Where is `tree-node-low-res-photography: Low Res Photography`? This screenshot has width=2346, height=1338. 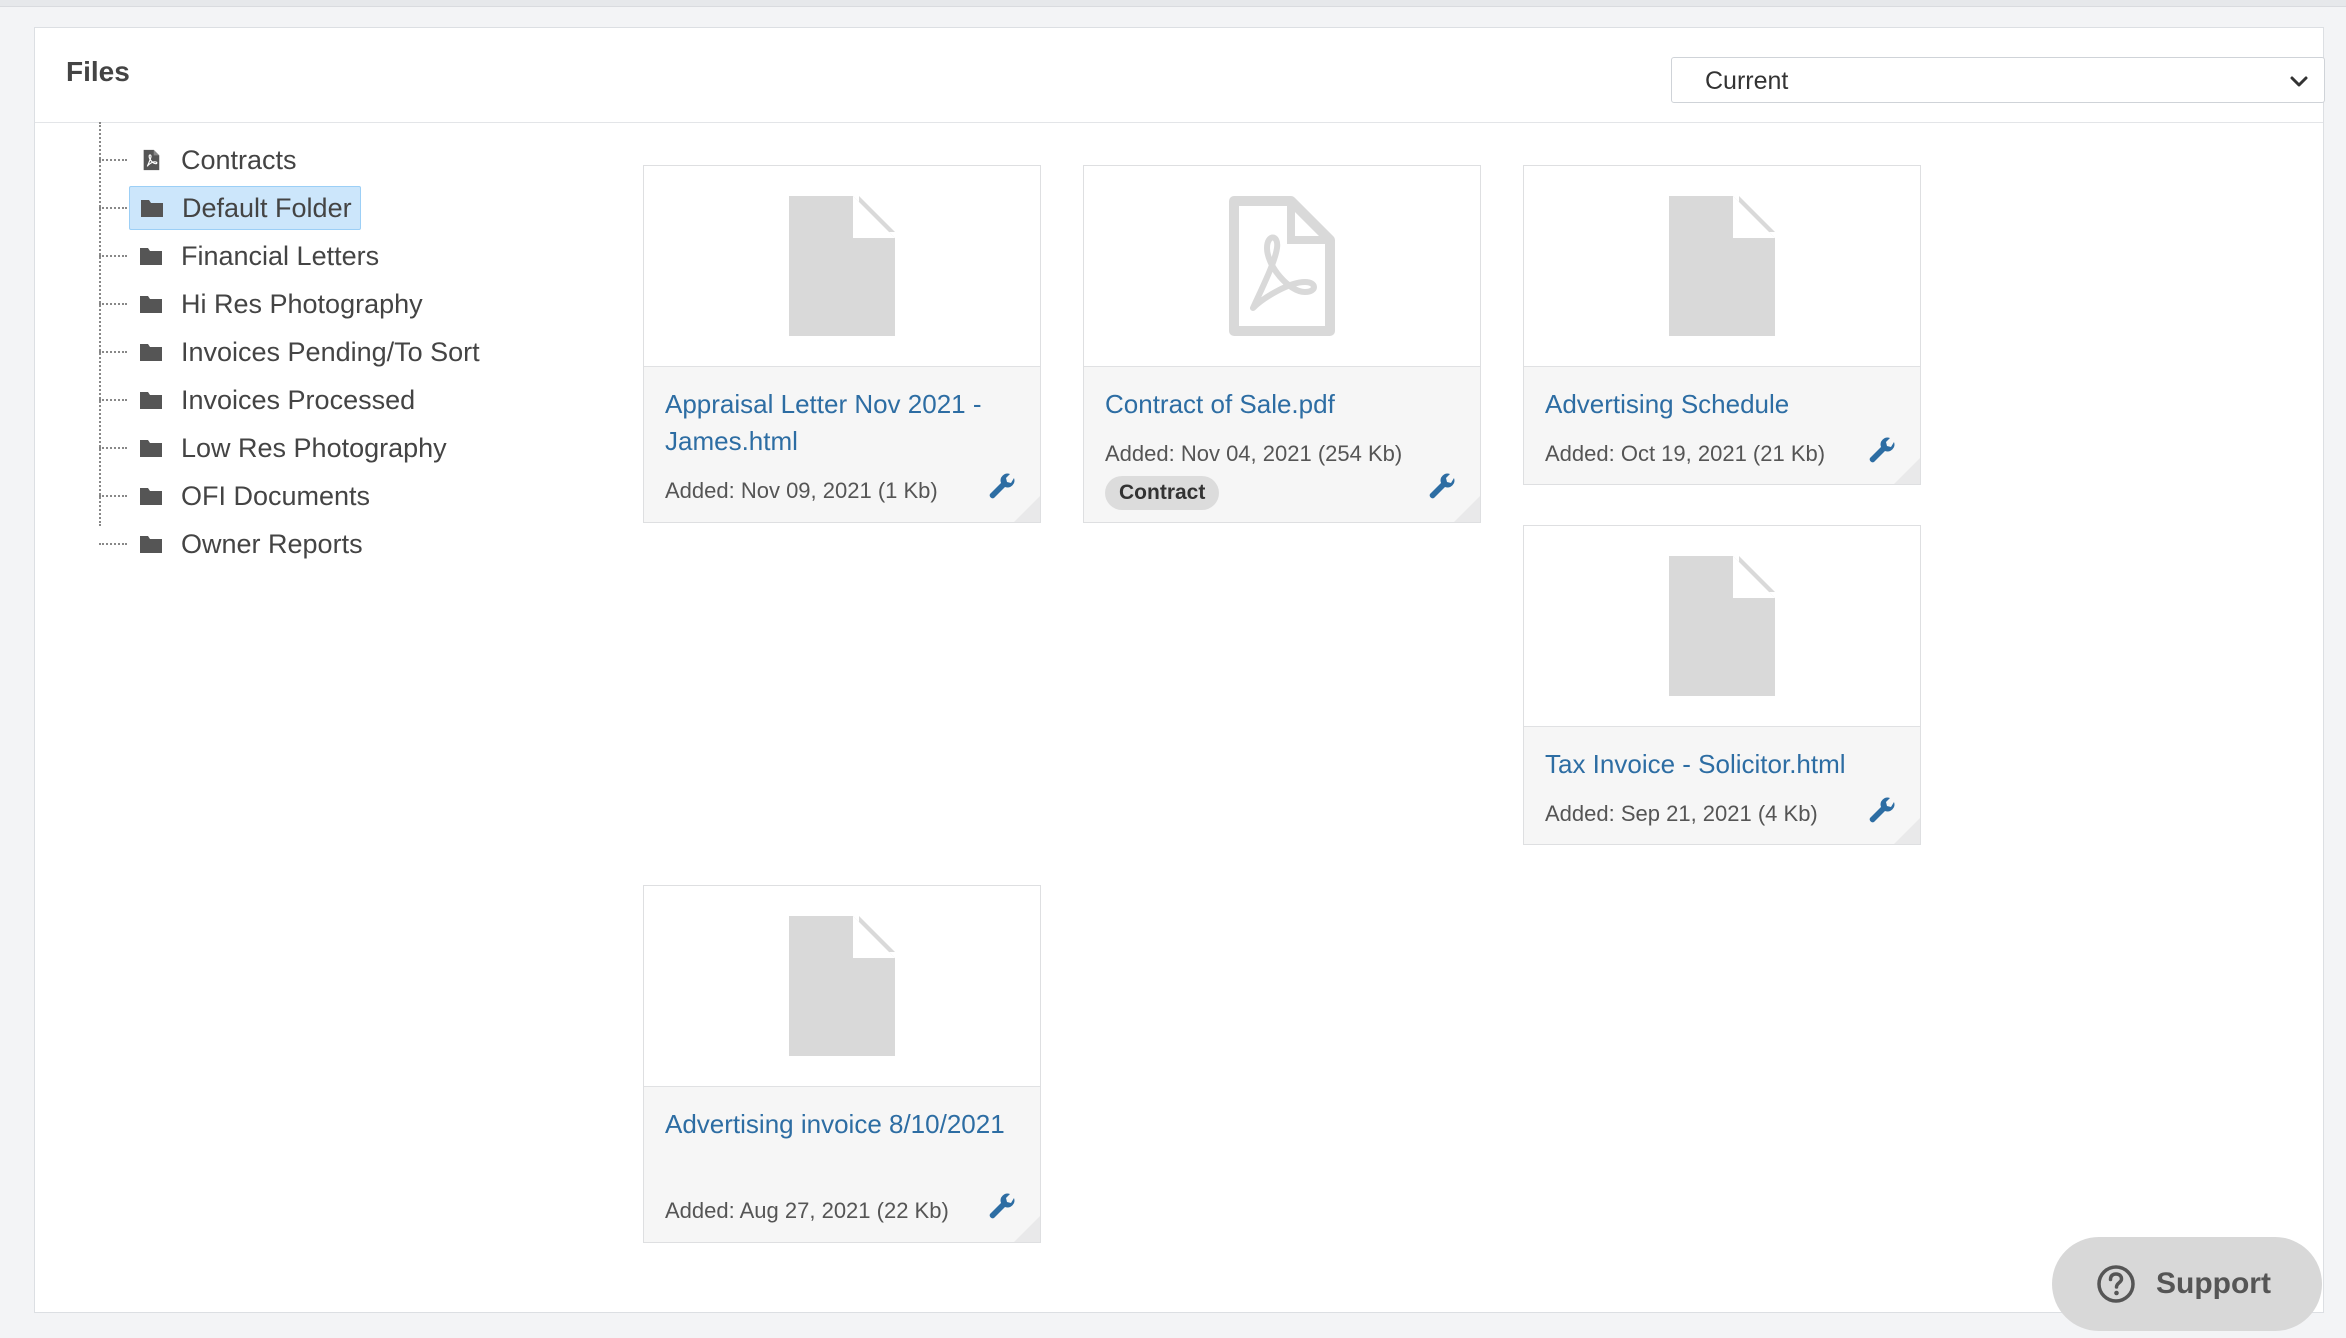
tree-node-low-res-photography: Low Res Photography is located at coordinates (292, 448).